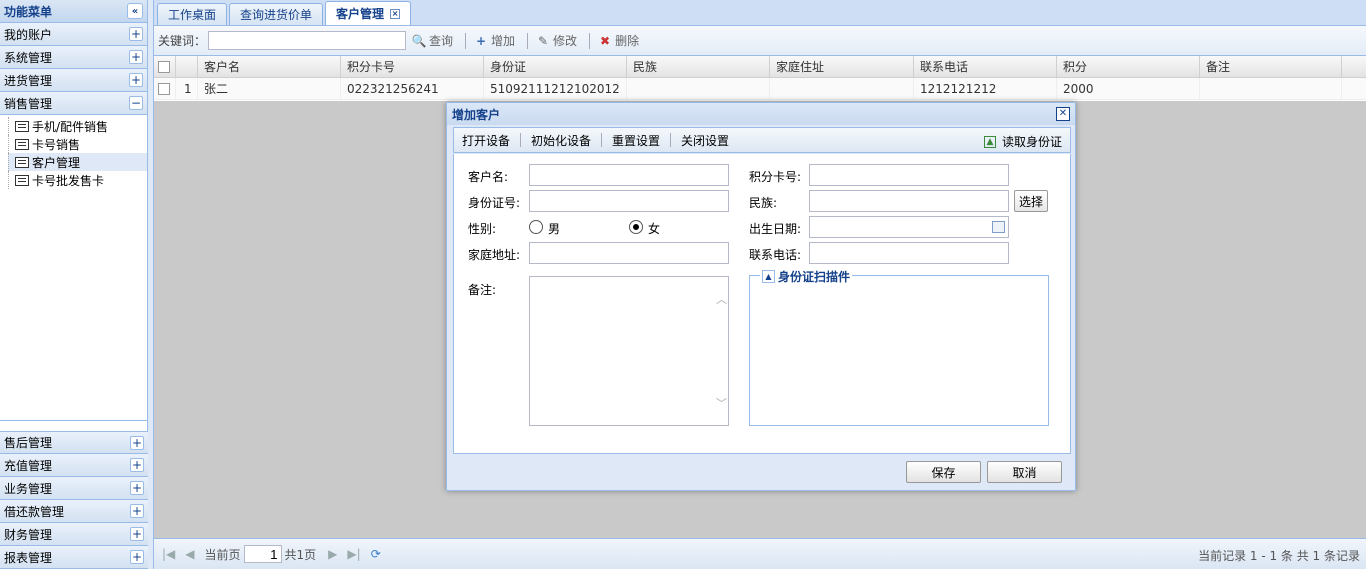 This screenshot has height=569, width=1366. What do you see at coordinates (28, 80) in the screenshot?
I see `menu-group-label: 进货管理` at bounding box center [28, 80].